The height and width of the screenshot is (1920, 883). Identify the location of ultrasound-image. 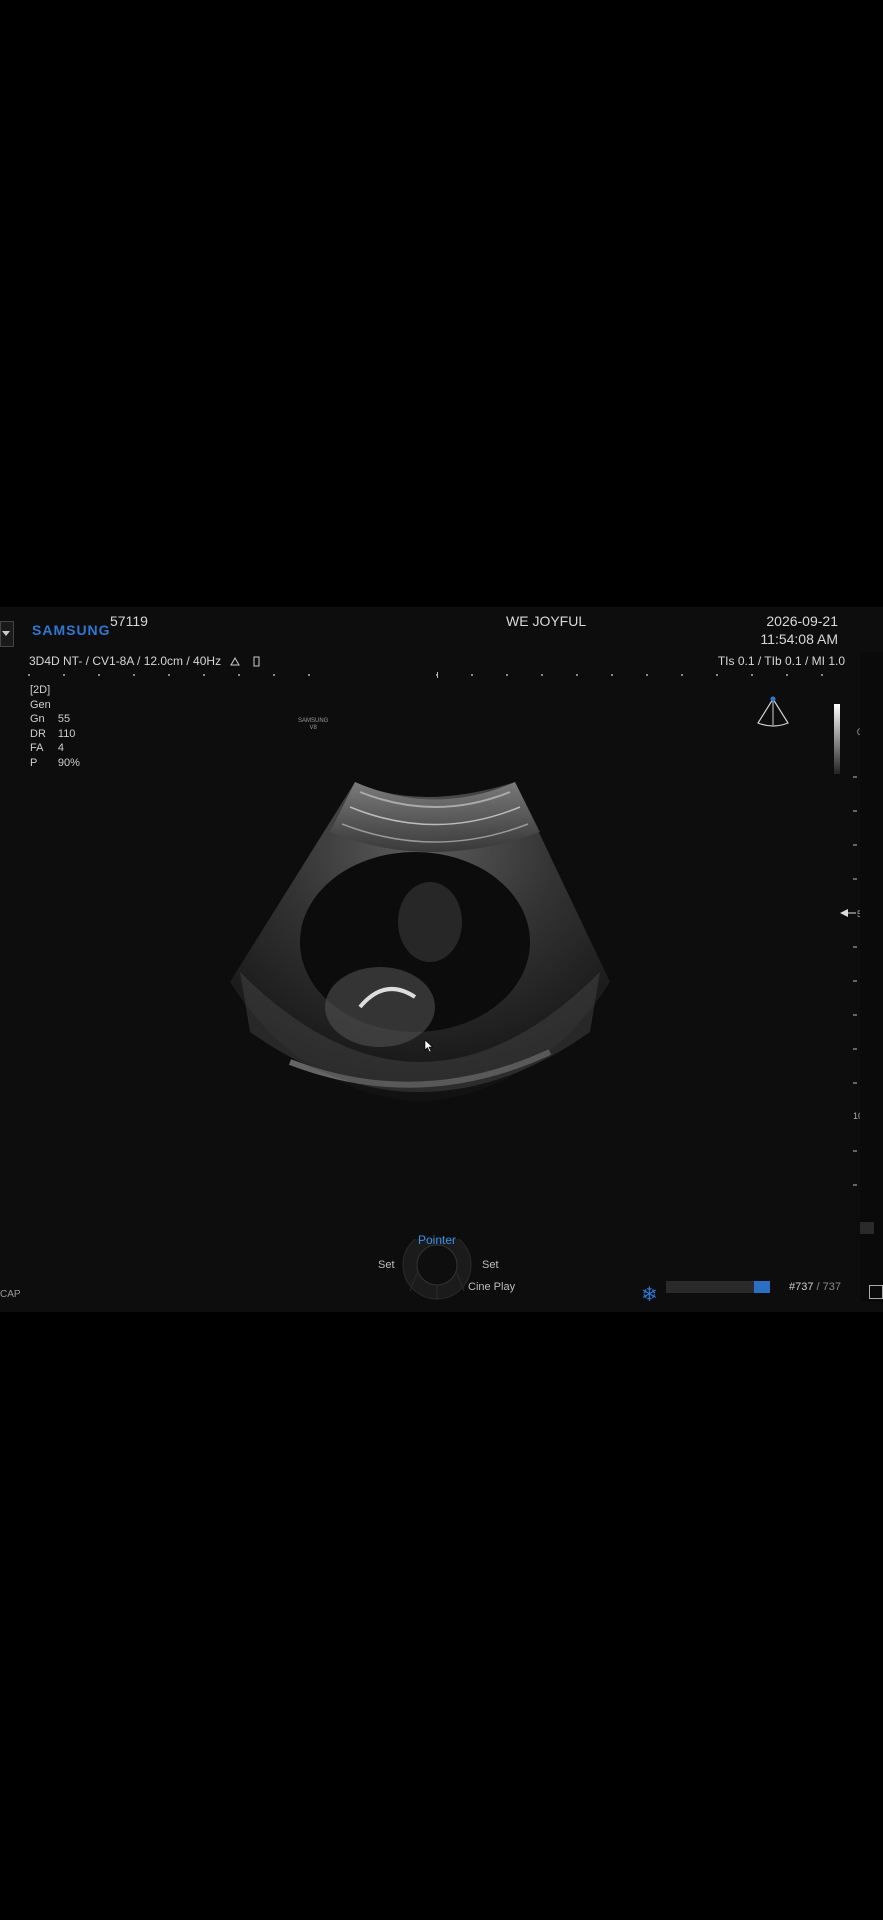
(420, 942).